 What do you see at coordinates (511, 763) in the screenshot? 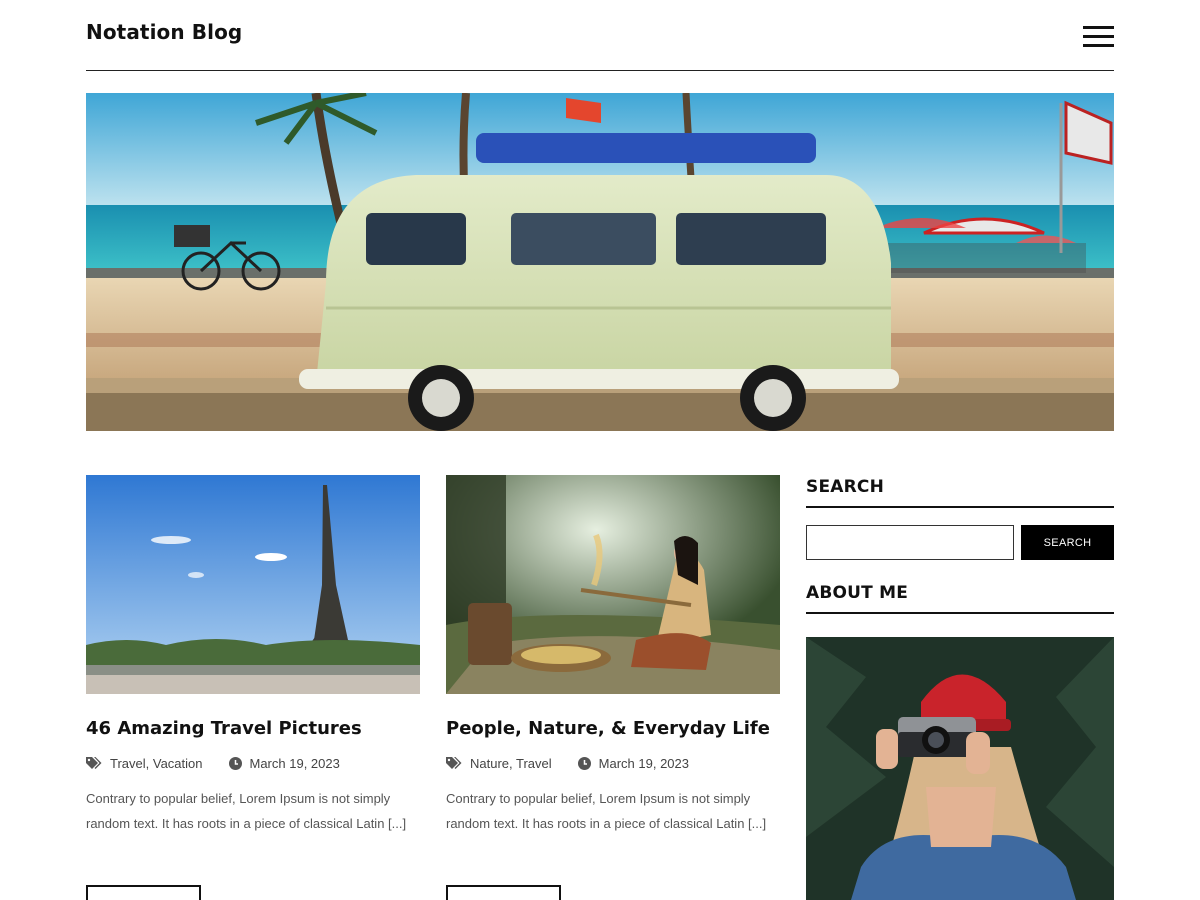
I see `post-categories: Nature, Travel` at bounding box center [511, 763].